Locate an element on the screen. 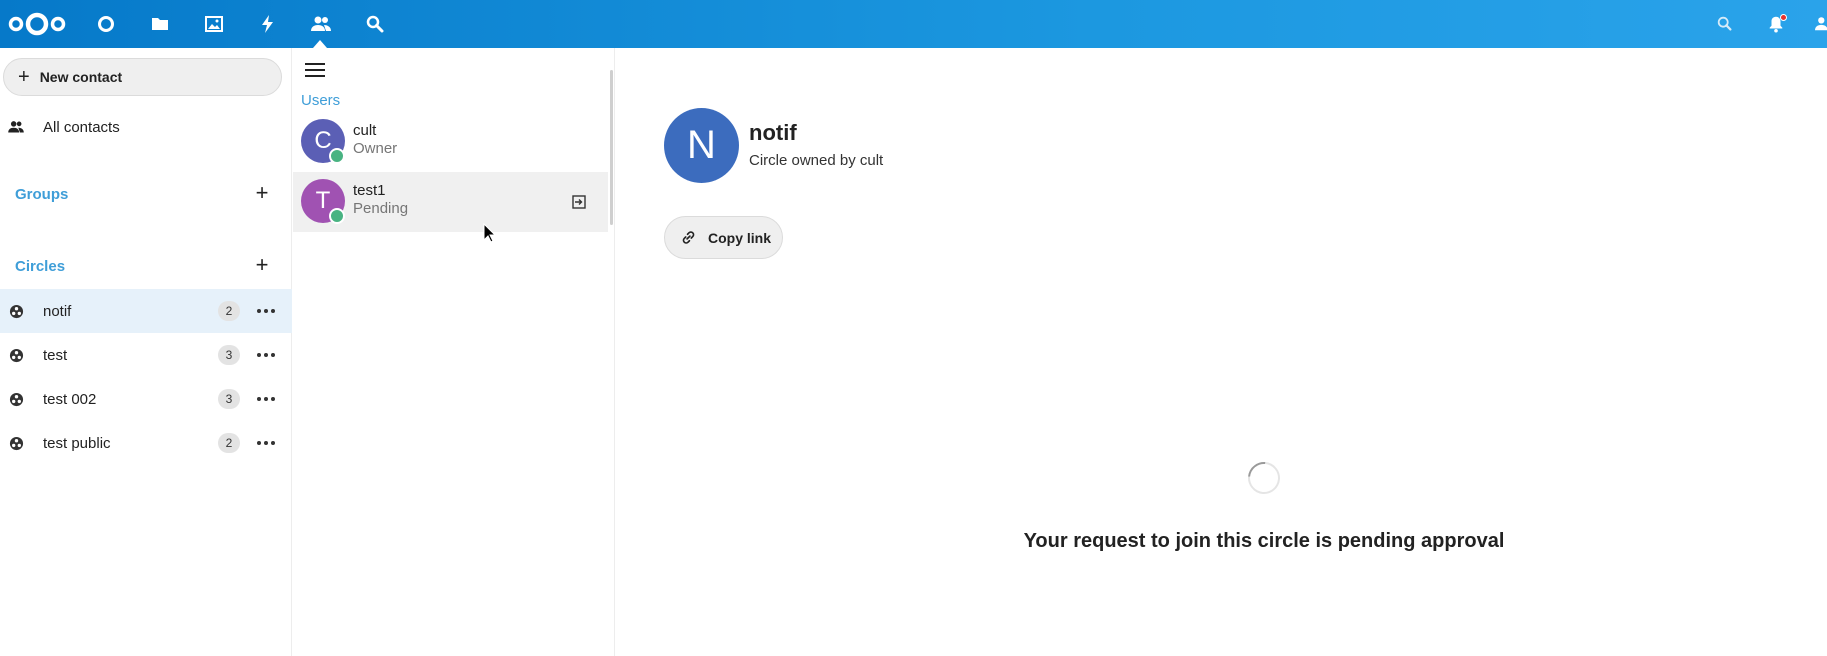 The image size is (1827, 656). circle-owner-text: Circle owned by cult is located at coordinates (816, 160).